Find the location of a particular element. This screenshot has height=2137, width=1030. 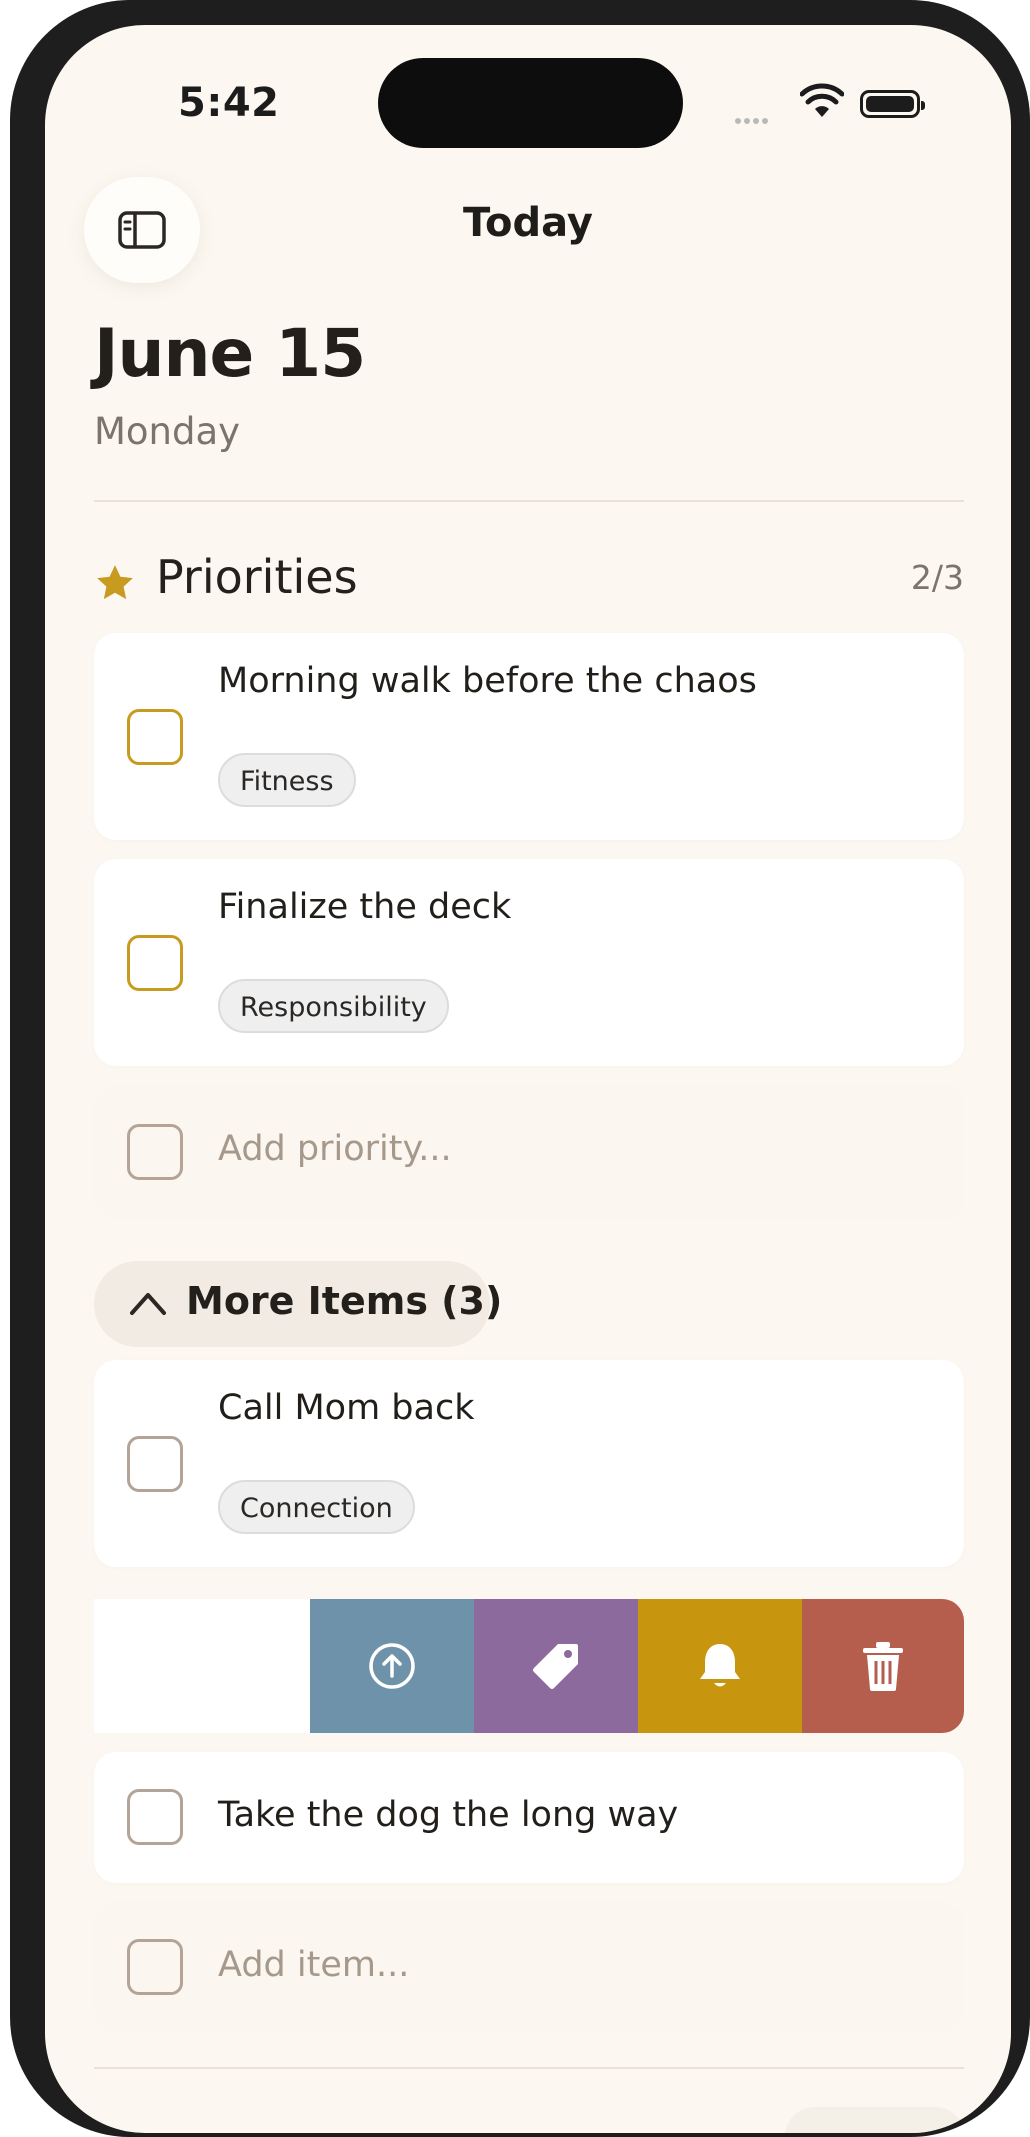

task-title: Call Mom back is located at coordinates (346, 1408).